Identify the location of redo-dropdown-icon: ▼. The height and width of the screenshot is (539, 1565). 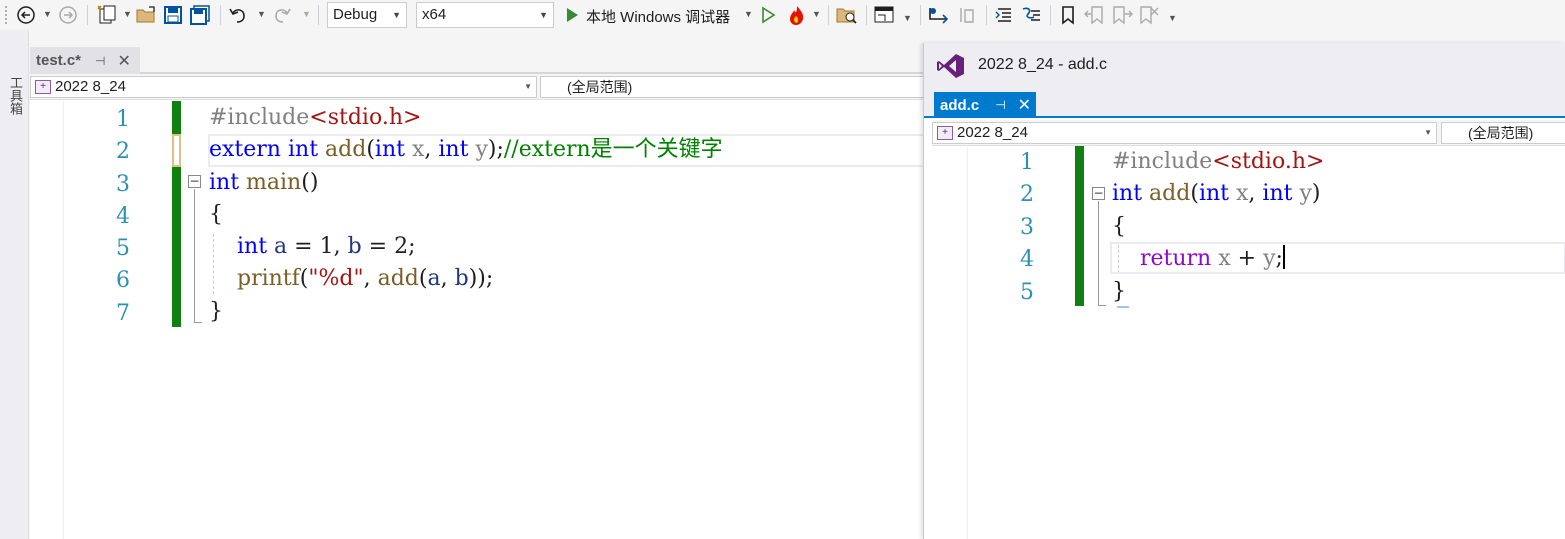
(306, 14).